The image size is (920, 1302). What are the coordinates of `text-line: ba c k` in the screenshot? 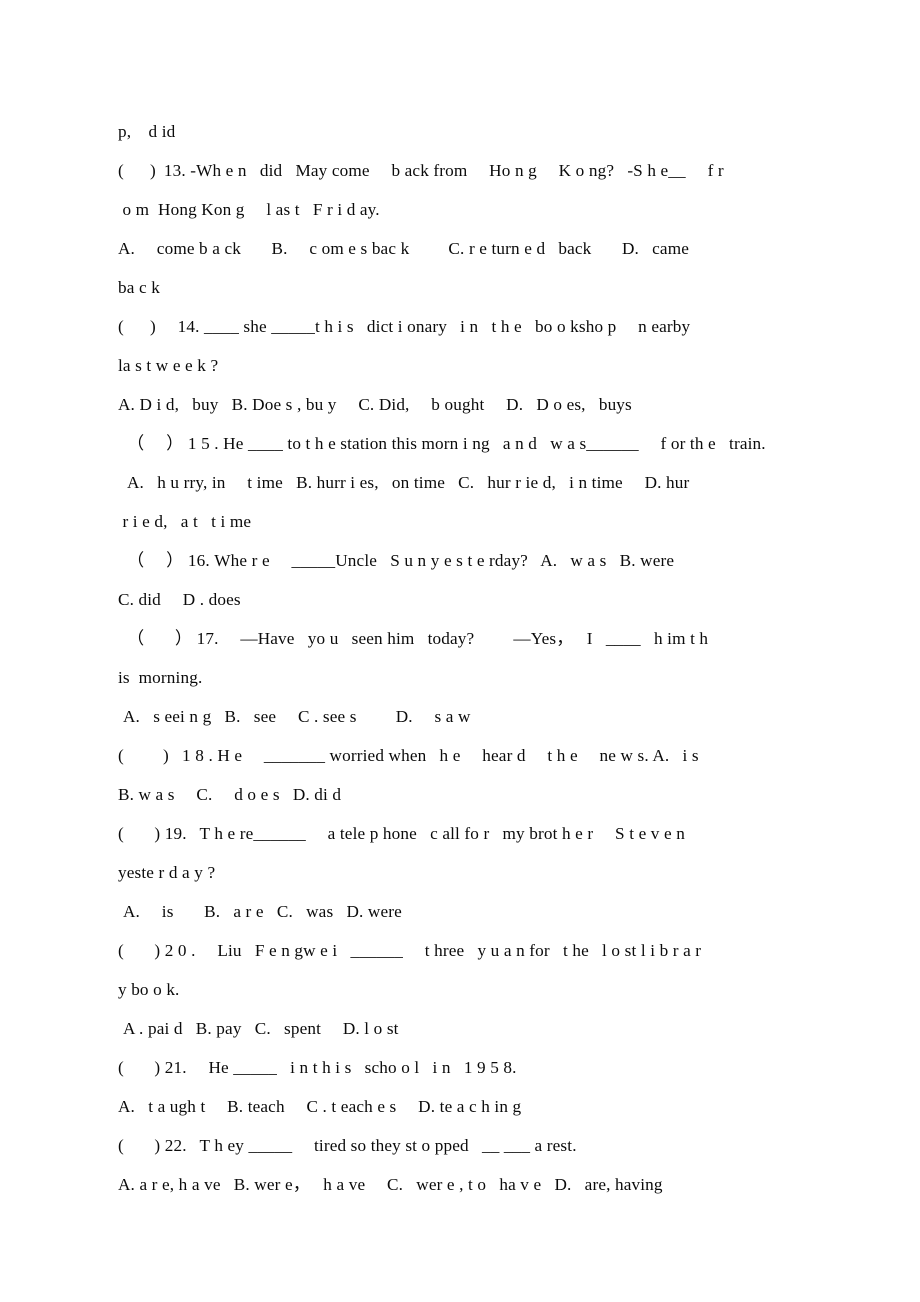 It's located at (139, 287).